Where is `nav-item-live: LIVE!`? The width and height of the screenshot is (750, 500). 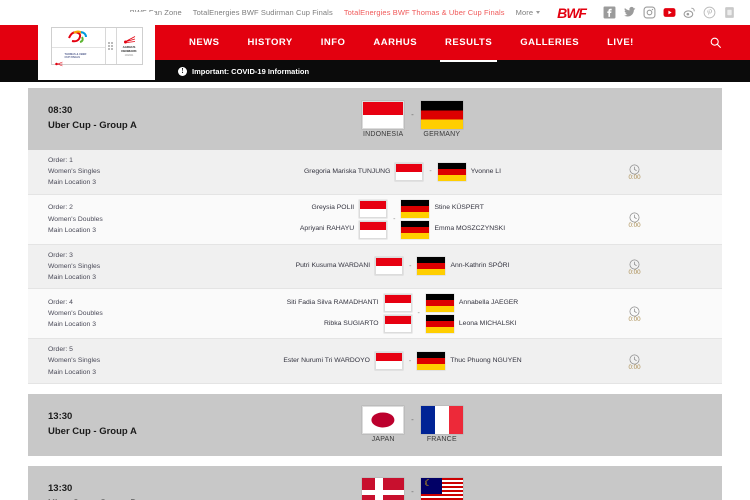 nav-item-live: LIVE! is located at coordinates (620, 42).